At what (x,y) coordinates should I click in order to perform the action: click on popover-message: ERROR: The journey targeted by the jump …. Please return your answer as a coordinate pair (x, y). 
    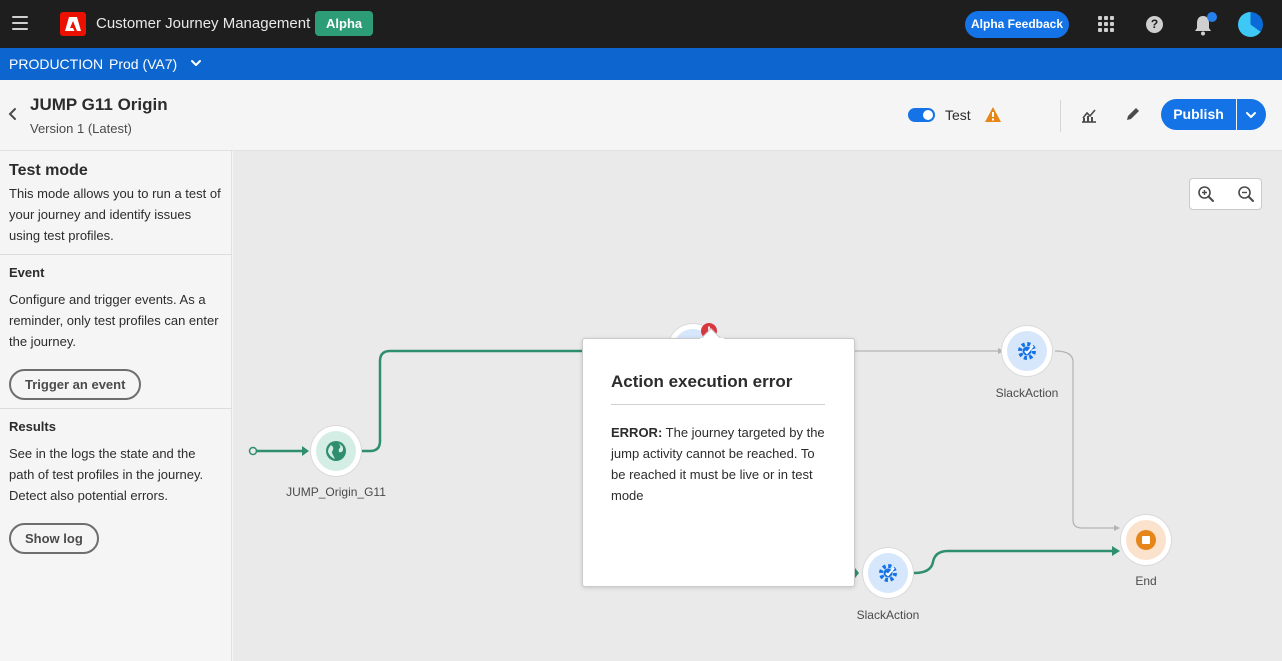
    Looking at the image, I should click on (720, 464).